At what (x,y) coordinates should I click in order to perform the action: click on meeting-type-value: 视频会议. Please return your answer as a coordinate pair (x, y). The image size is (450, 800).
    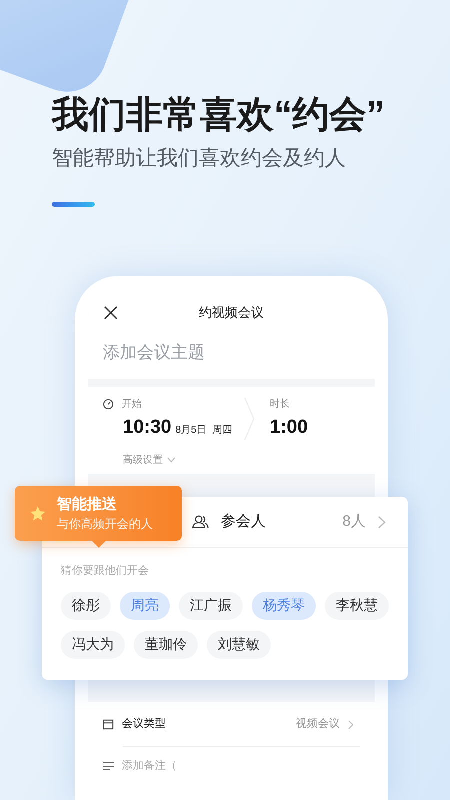
    Looking at the image, I should click on (318, 724).